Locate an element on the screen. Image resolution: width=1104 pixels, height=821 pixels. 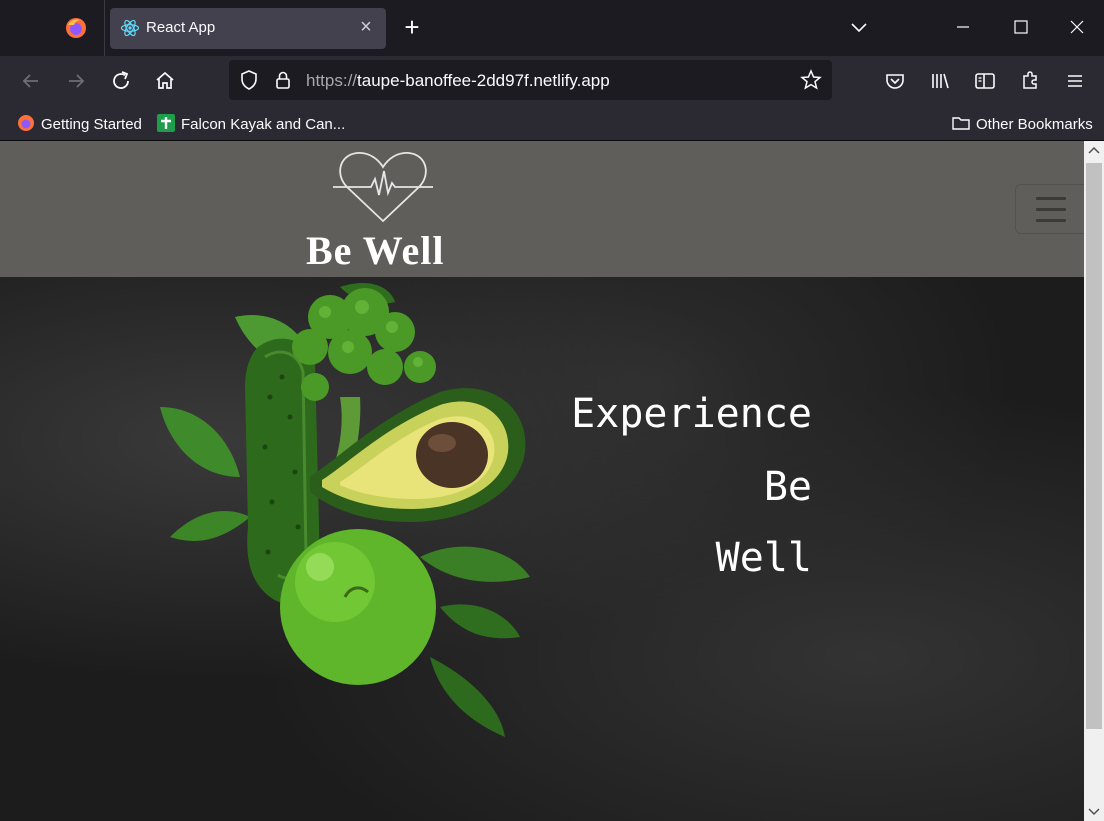
maximize-icon is located at coordinates (1021, 27).